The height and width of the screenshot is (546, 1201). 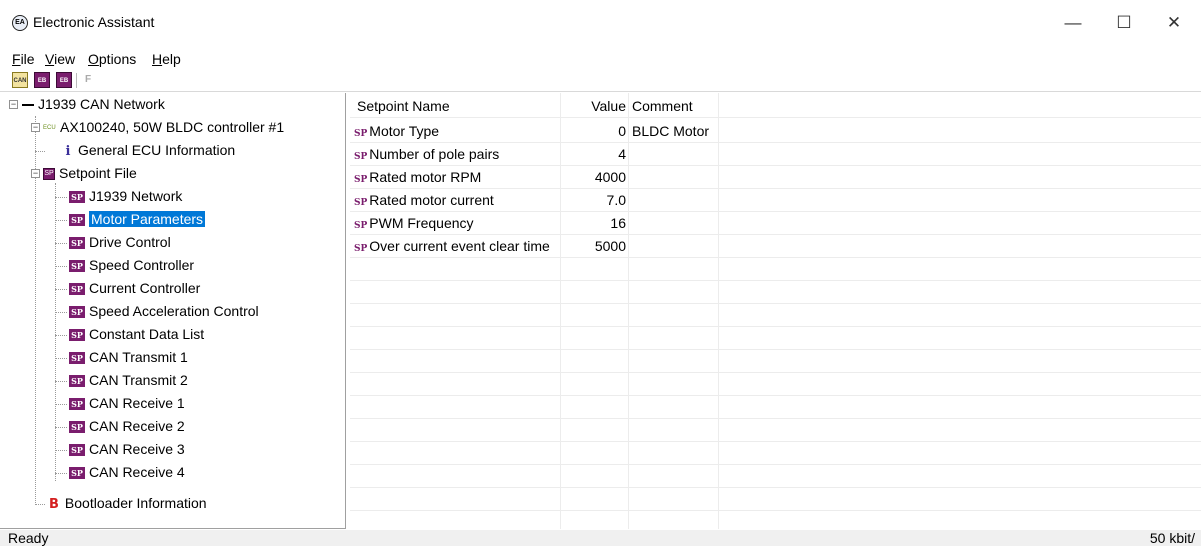 What do you see at coordinates (600, 22) in the screenshot?
I see `title-bar: EA Electronic Assistant — ☐ ✕` at bounding box center [600, 22].